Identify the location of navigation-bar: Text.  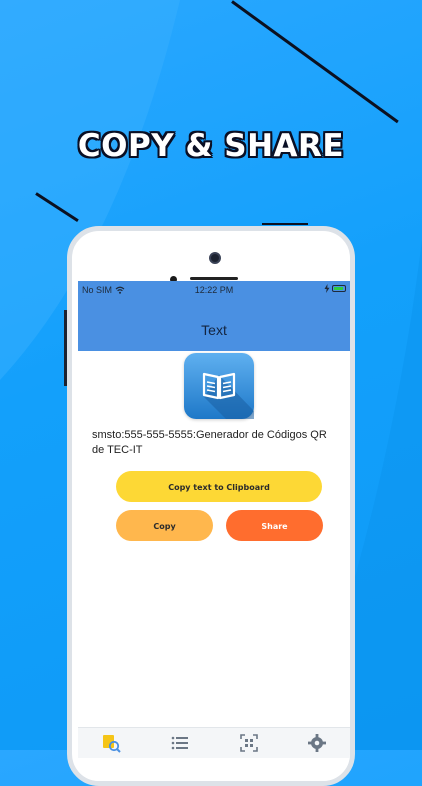
(214, 325).